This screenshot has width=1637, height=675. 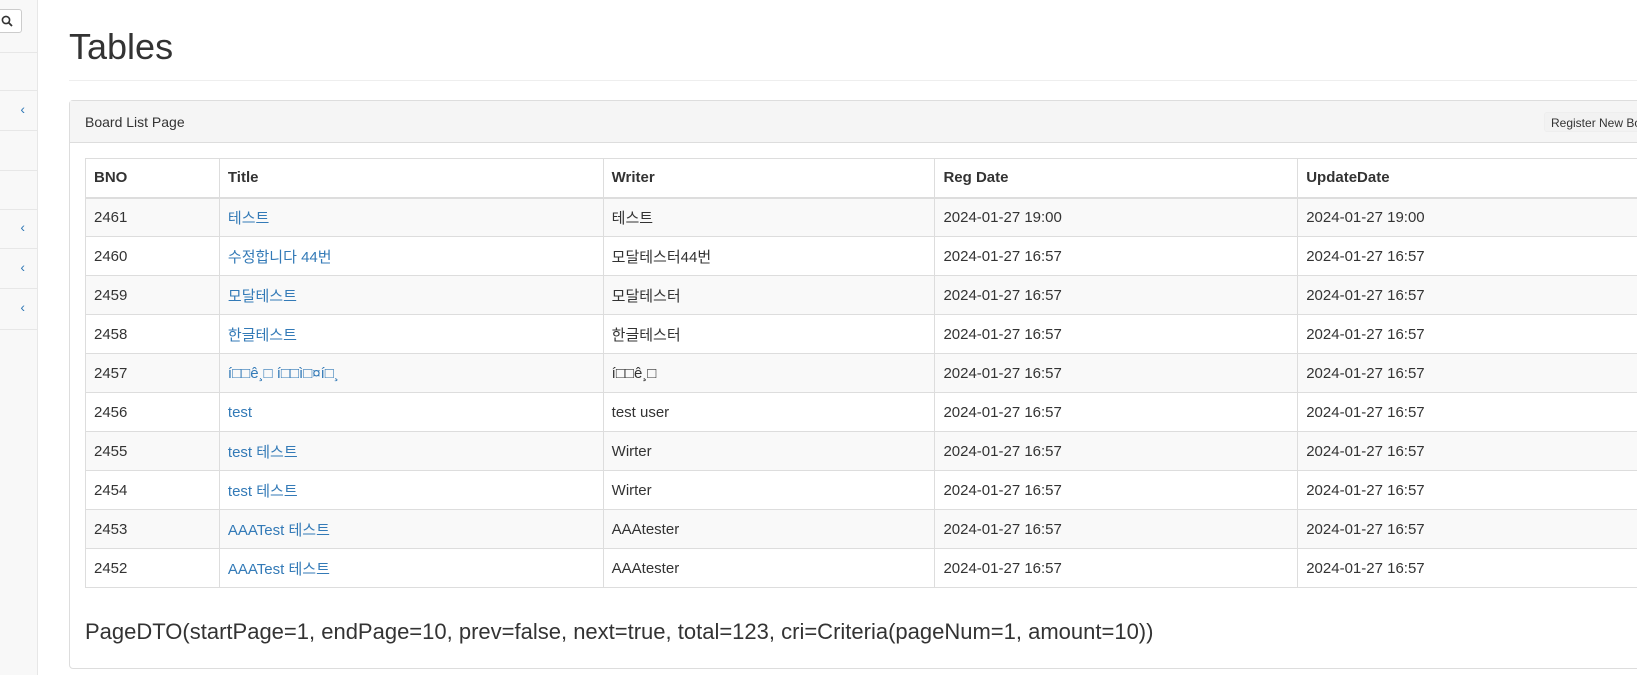 I want to click on cell-bno: 2452, so click(x=152, y=568).